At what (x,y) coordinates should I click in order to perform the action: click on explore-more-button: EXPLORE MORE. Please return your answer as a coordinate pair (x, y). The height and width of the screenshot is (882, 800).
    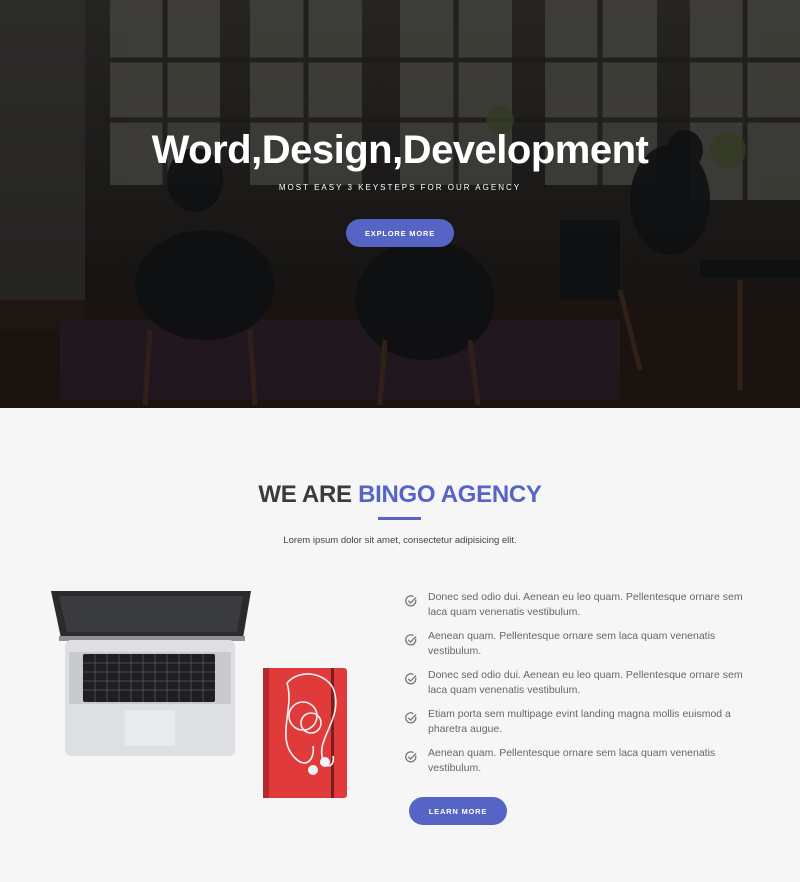
    Looking at the image, I should click on (400, 233).